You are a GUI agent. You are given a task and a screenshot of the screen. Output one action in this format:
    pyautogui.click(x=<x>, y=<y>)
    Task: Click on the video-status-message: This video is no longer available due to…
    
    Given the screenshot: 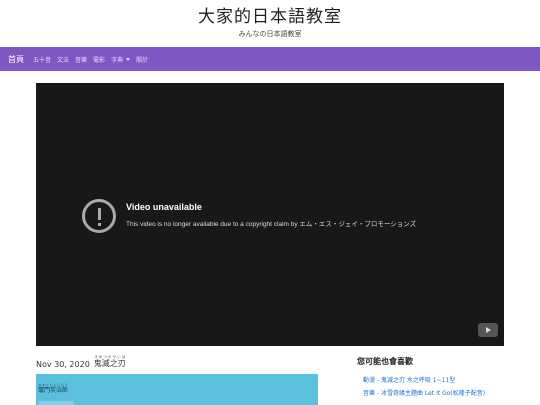 What is the action you would take?
    pyautogui.click(x=271, y=224)
    